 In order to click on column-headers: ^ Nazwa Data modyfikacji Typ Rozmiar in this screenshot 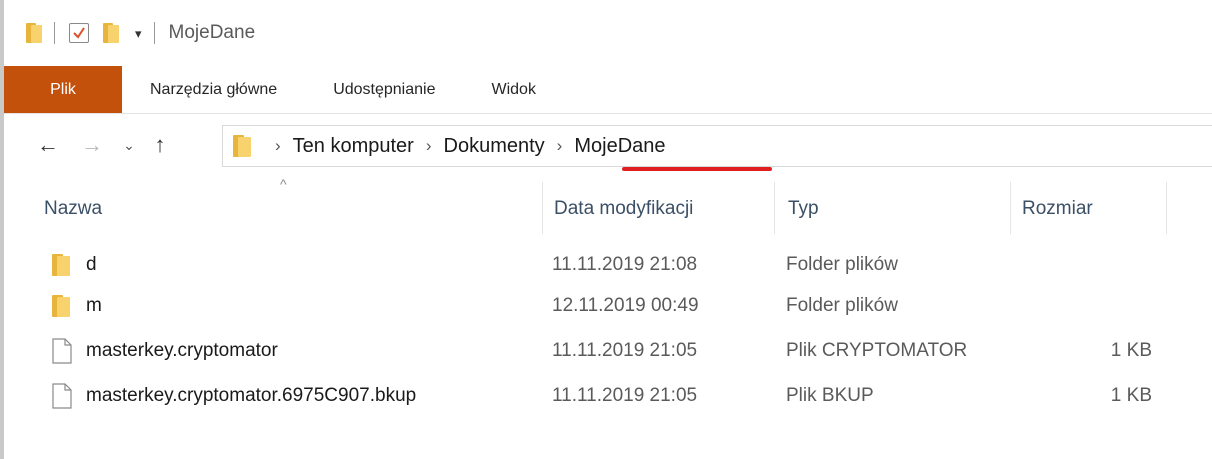, I will do `click(608, 208)`.